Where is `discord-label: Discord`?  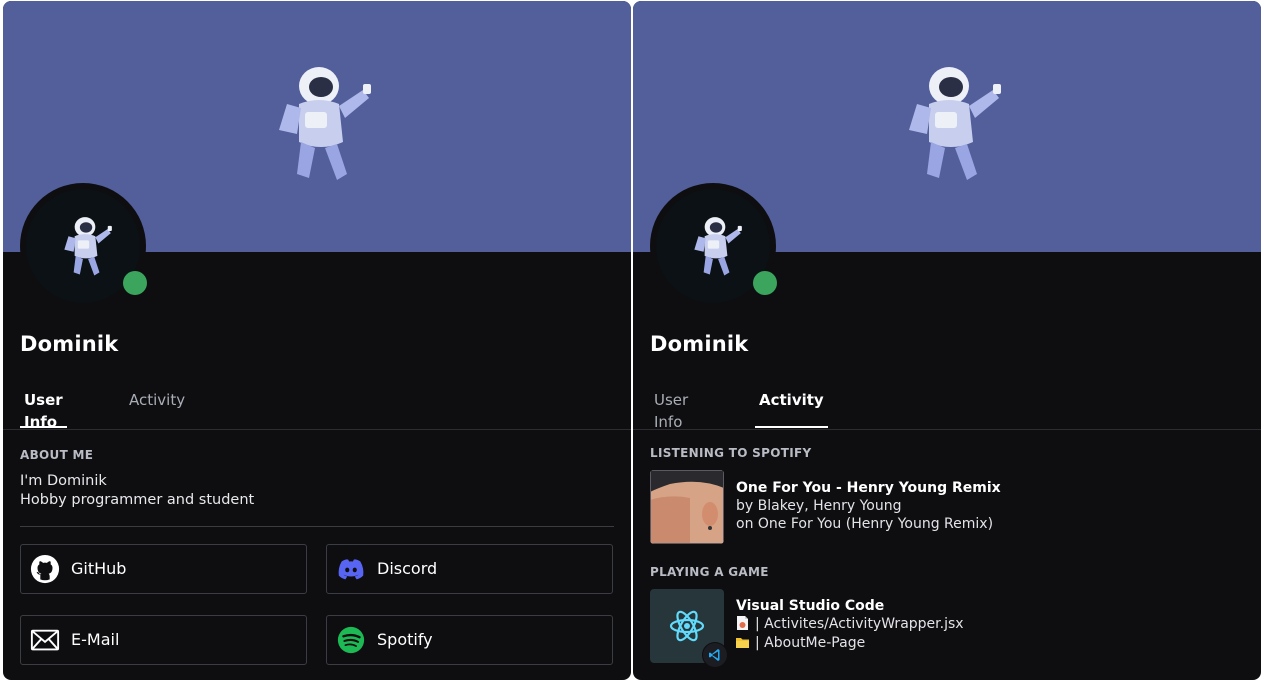 discord-label: Discord is located at coordinates (407, 568).